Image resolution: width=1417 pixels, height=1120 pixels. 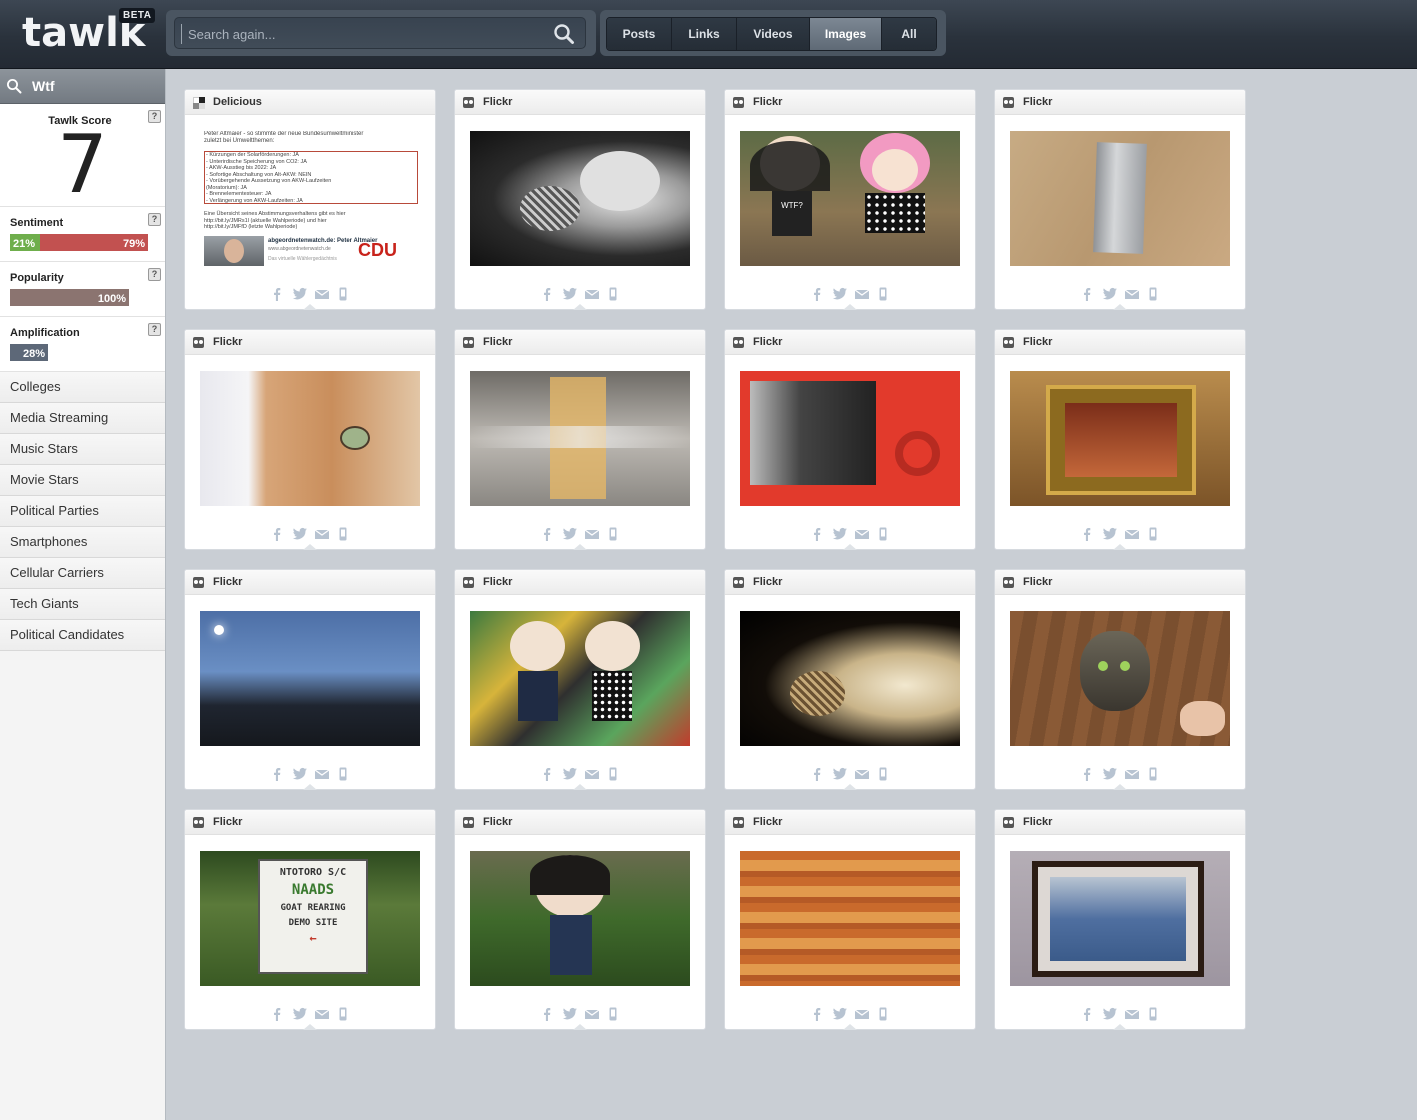 I want to click on category-colleges: Colleges, so click(x=82, y=387).